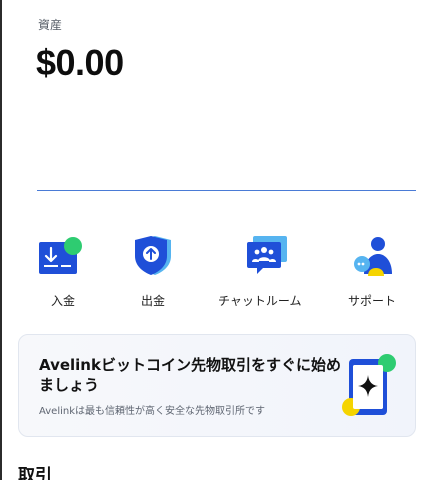 The height and width of the screenshot is (480, 431). I want to click on asset-label: 資産, so click(50, 25).